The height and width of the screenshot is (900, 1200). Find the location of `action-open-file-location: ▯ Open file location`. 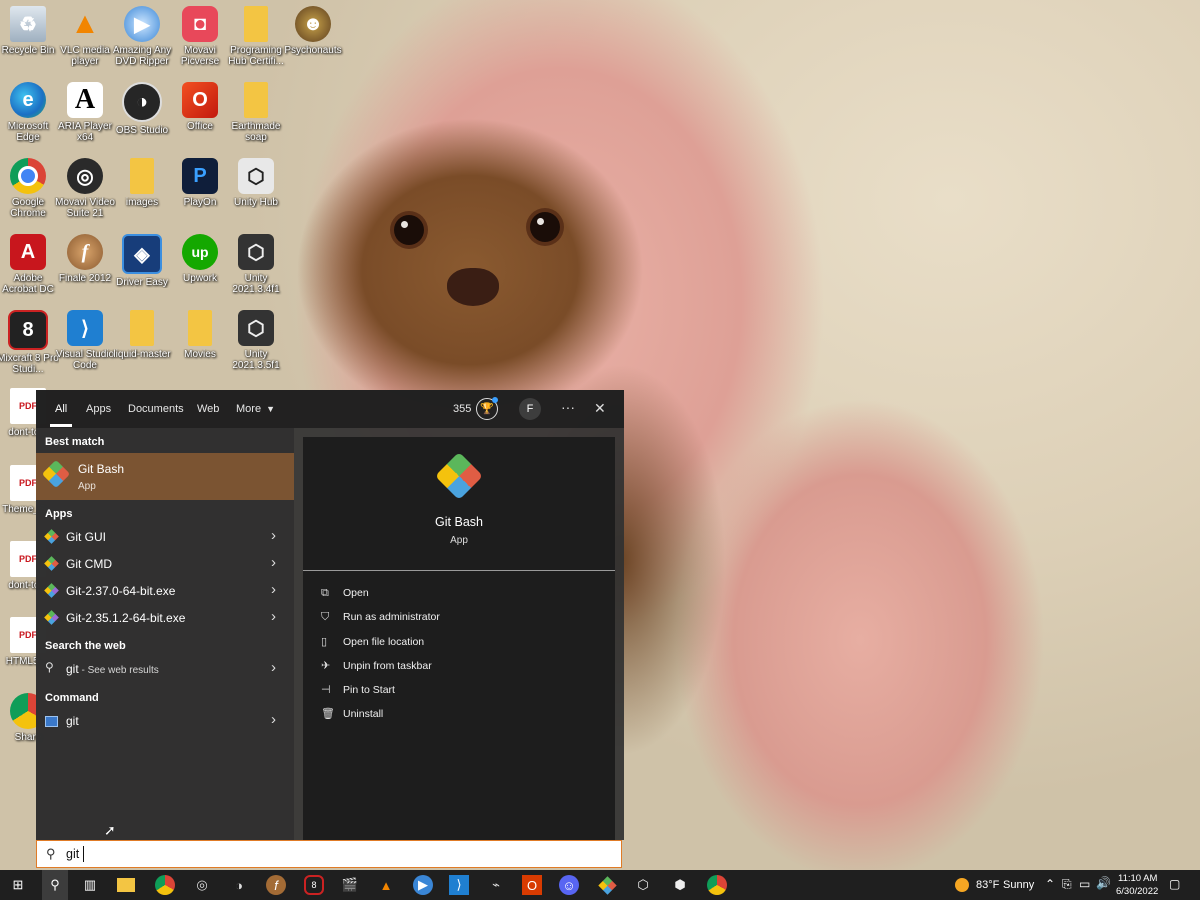

action-open-file-location: ▯ Open file location is located at coordinates (372, 641).